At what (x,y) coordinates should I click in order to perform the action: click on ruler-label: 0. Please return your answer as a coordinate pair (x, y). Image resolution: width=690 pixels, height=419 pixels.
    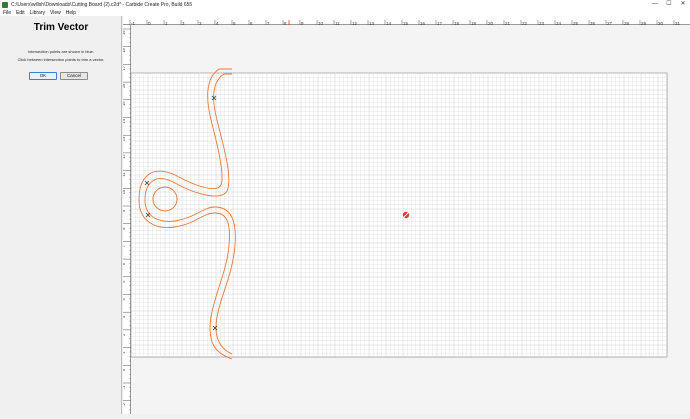
    Looking at the image, I should click on (124, 369).